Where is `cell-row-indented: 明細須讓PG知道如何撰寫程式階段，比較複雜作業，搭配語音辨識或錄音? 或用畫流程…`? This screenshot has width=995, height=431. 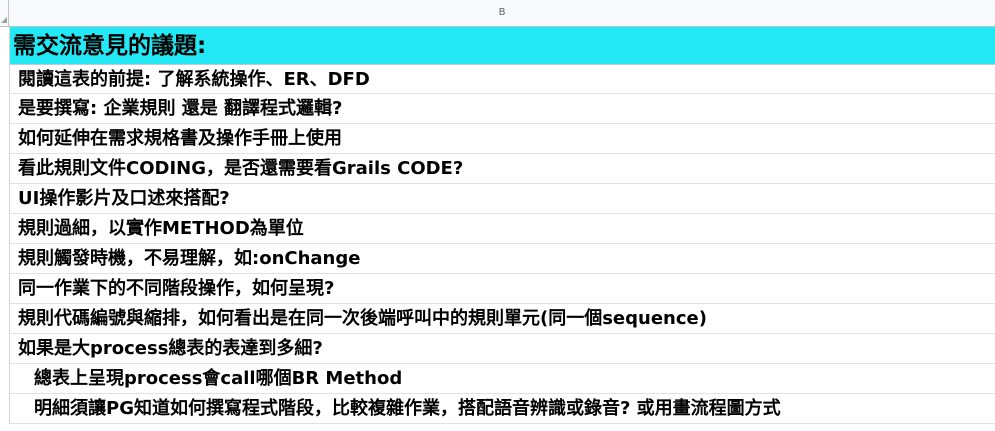
cell-row-indented: 明細須讓PG知道如何撰寫程式階段，比較複雜作業，搭配語音辨識或錄音? 或用畫流程… is located at coordinates (502, 409).